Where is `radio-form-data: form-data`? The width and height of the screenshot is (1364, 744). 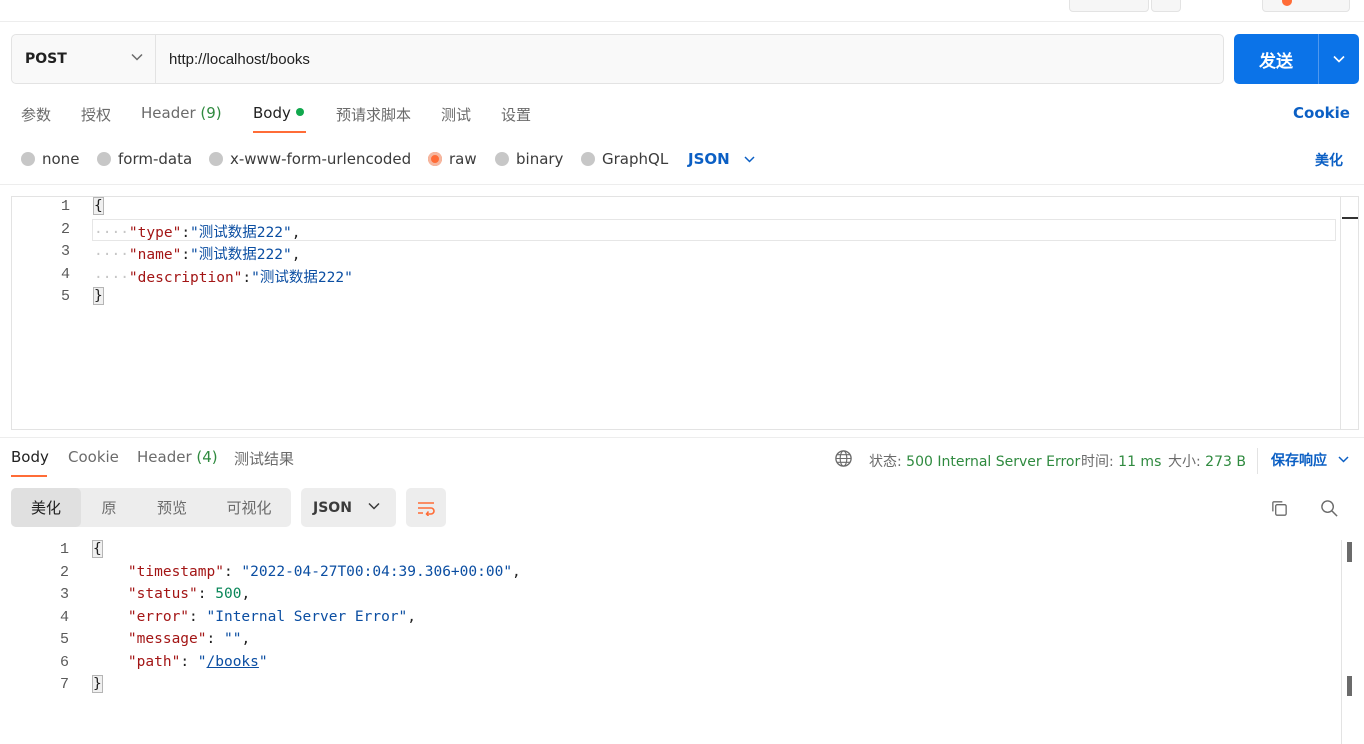 radio-form-data: form-data is located at coordinates (144, 159).